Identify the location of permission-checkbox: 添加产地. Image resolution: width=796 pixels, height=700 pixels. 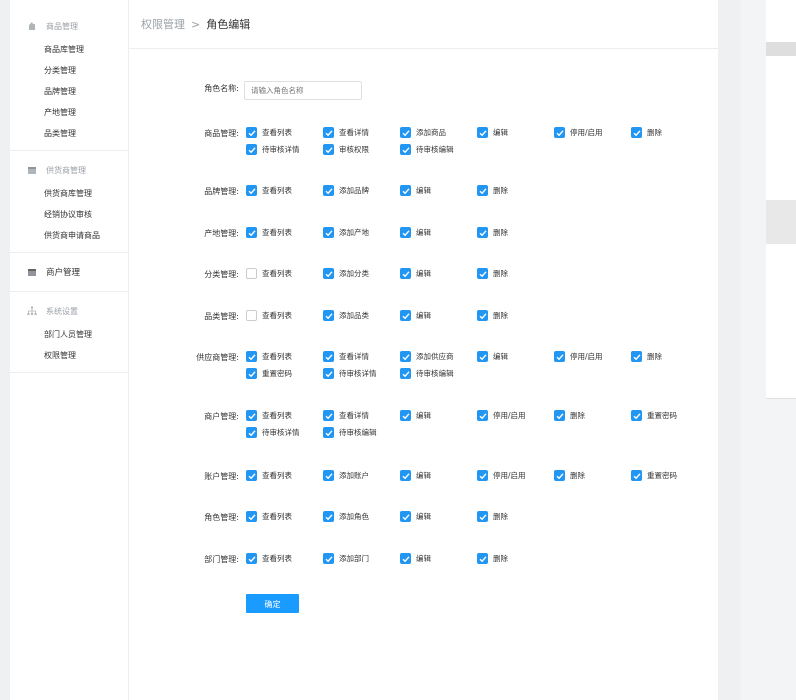
(346, 232).